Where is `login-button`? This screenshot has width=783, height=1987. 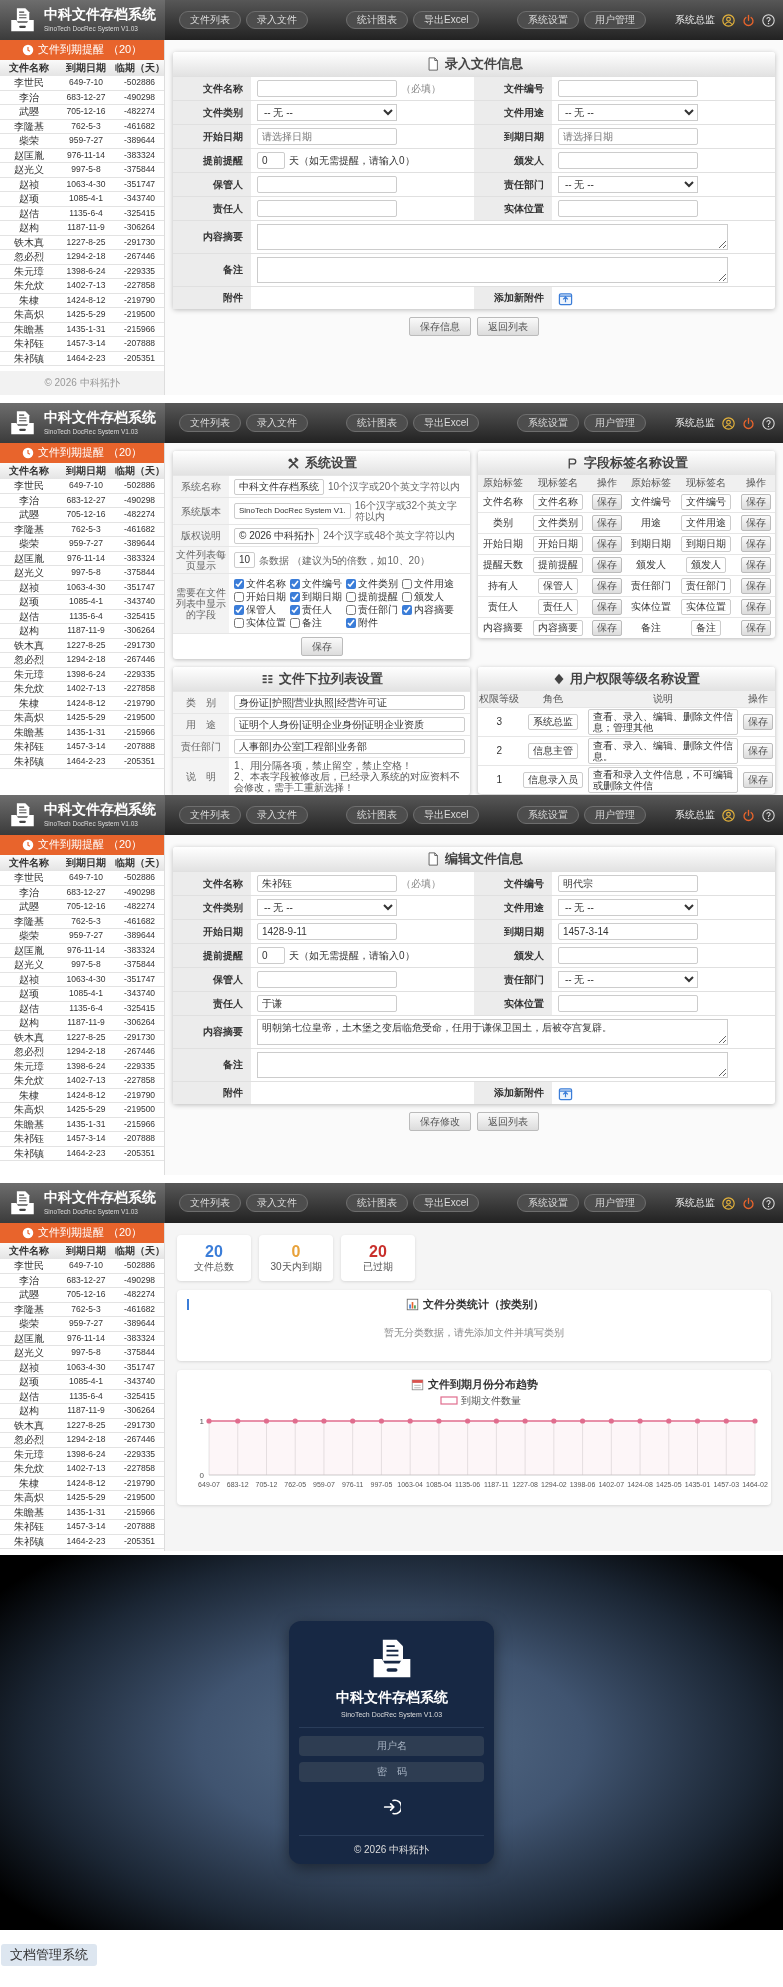 login-button is located at coordinates (391, 1806).